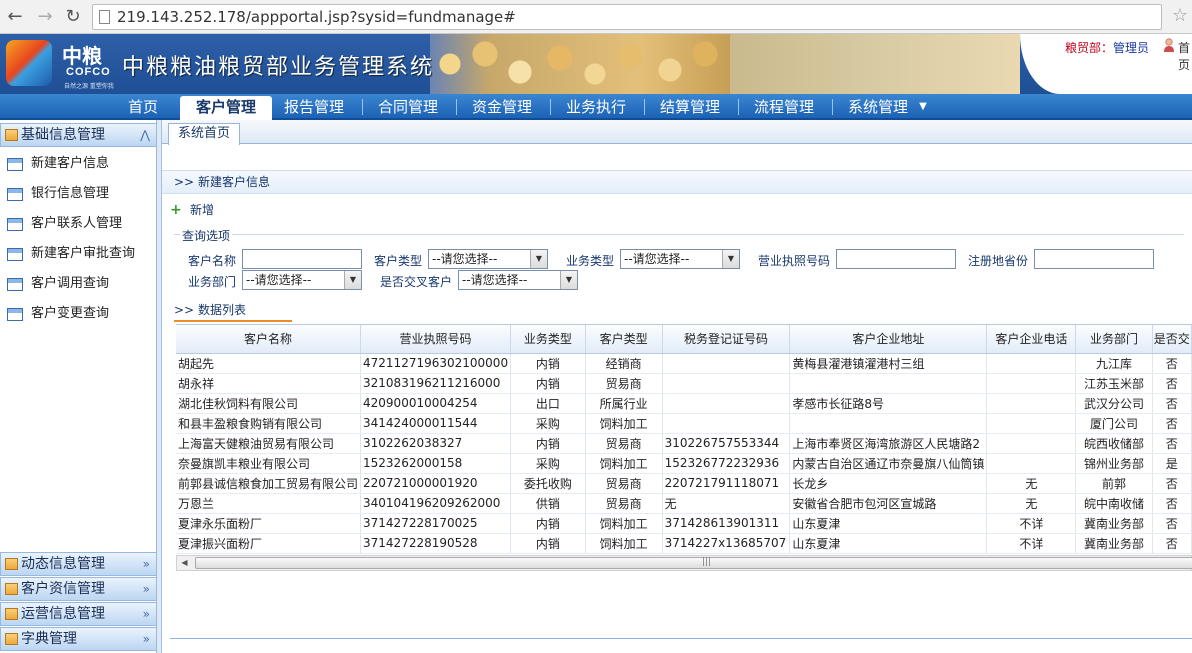 Image resolution: width=1192 pixels, height=653 pixels. I want to click on province-input, so click(1094, 259).